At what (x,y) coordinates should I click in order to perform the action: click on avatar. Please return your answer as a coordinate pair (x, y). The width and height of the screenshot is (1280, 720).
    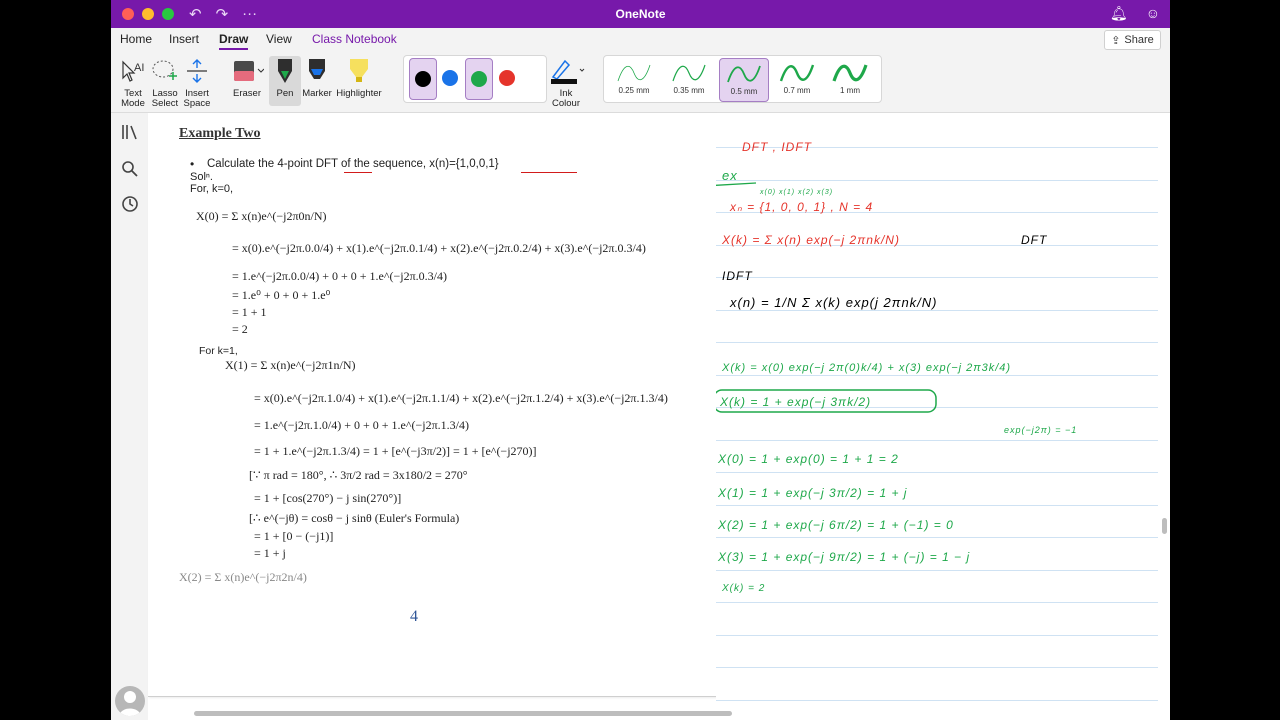
    Looking at the image, I should click on (130, 701).